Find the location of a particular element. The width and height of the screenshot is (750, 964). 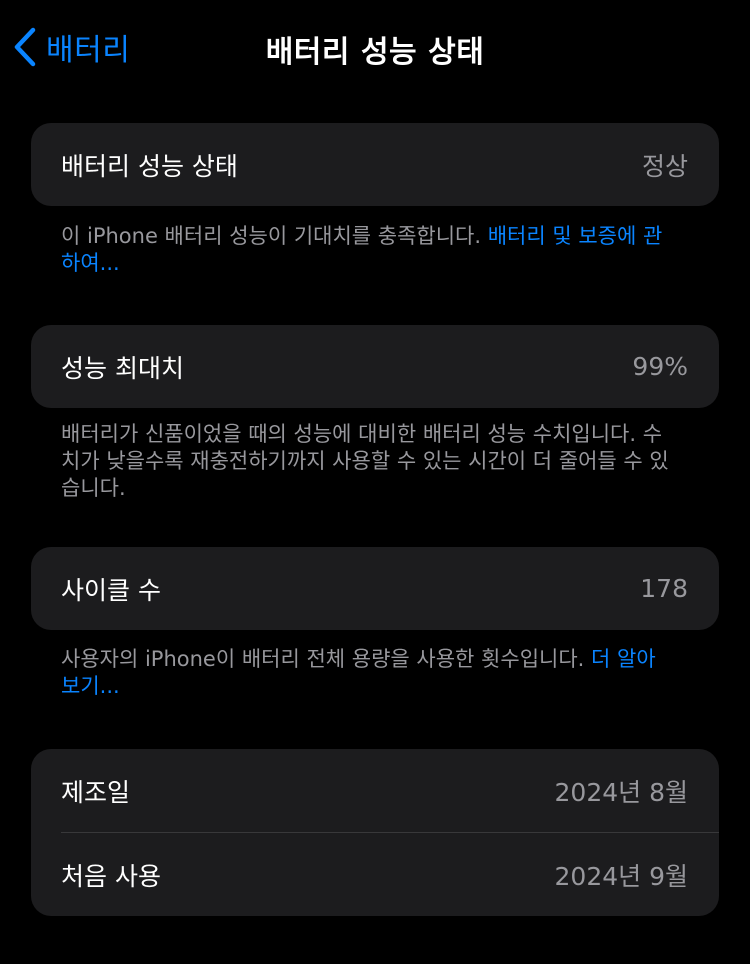

first-use-label: 처음 사용 is located at coordinates (111, 876).